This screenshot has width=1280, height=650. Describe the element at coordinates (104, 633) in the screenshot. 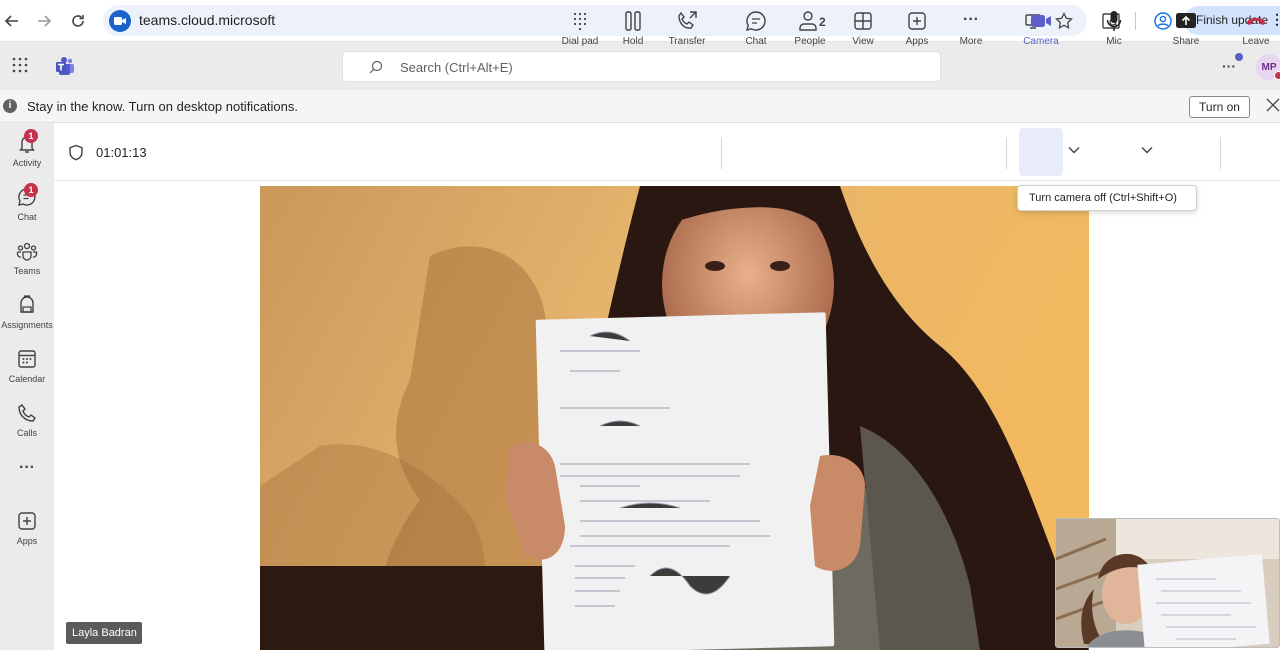

I see `participant-name-tag: Layla Badran` at that location.